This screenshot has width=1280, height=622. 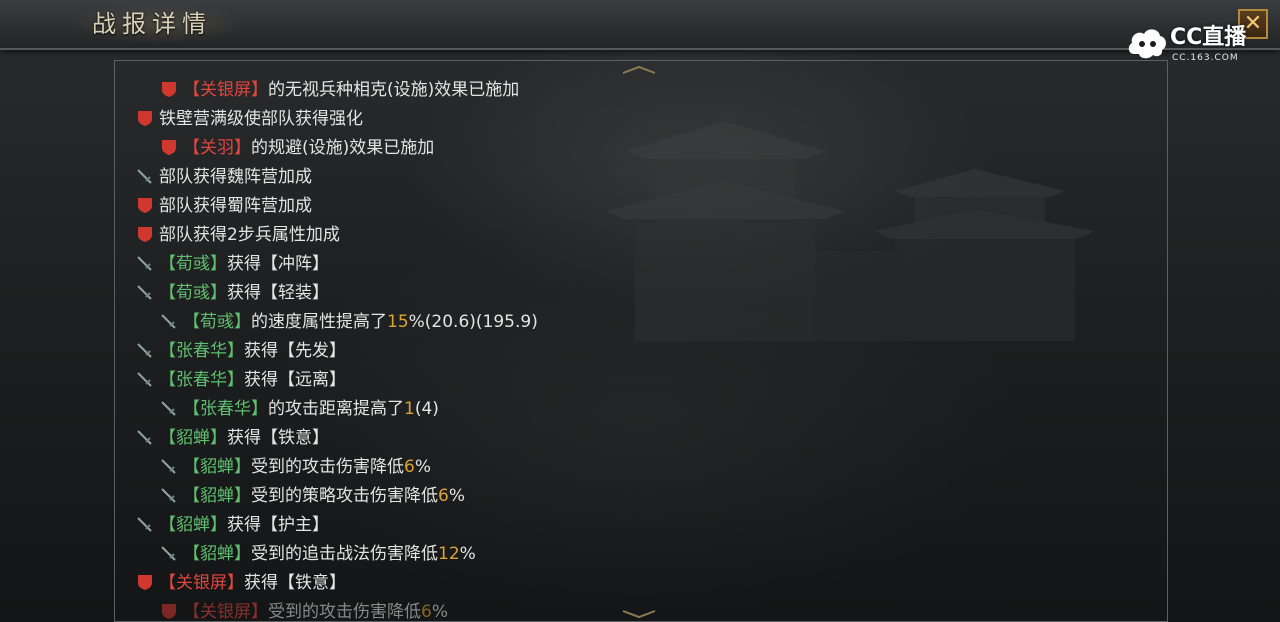 I want to click on log-entry: 【貂蝉】受到的策略攻击伤害降低6%, so click(x=312, y=496).